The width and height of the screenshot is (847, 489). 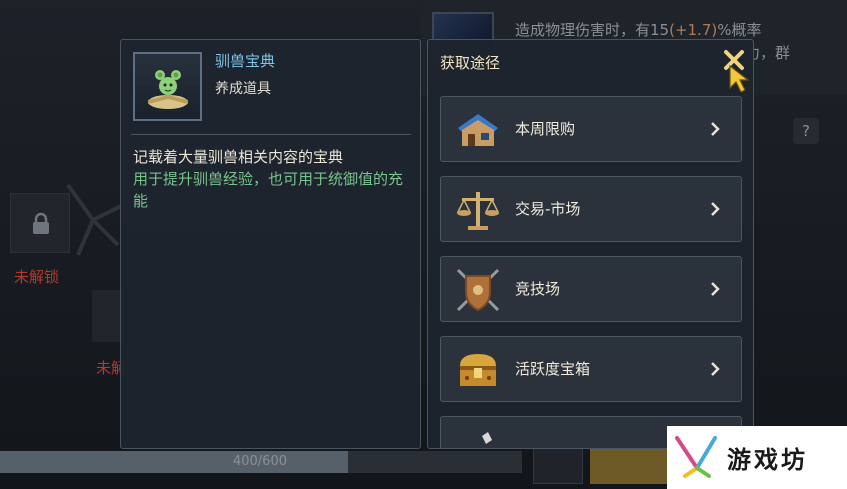 I want to click on shield-swords-icon, so click(x=478, y=290).